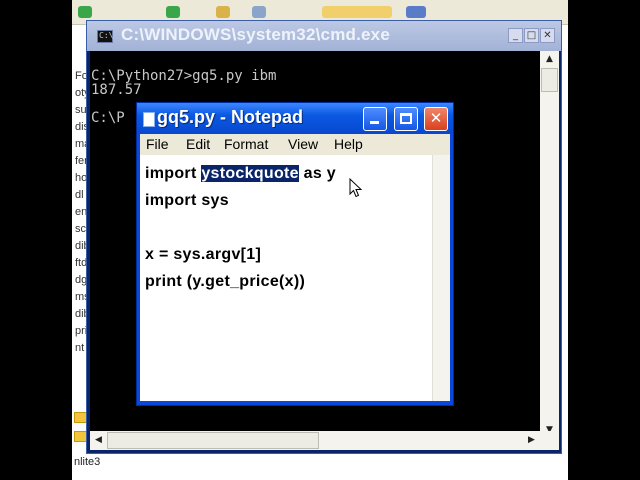  I want to click on cmd-window-icon: C:\, so click(105, 36).